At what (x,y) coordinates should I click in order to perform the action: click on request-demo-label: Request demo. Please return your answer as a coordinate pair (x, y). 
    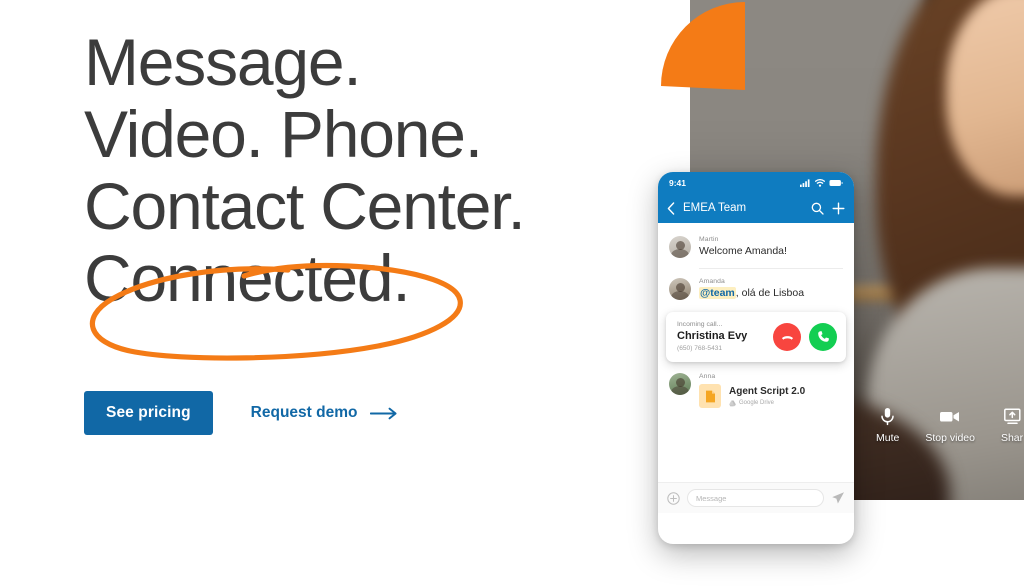
    Looking at the image, I should click on (304, 412).